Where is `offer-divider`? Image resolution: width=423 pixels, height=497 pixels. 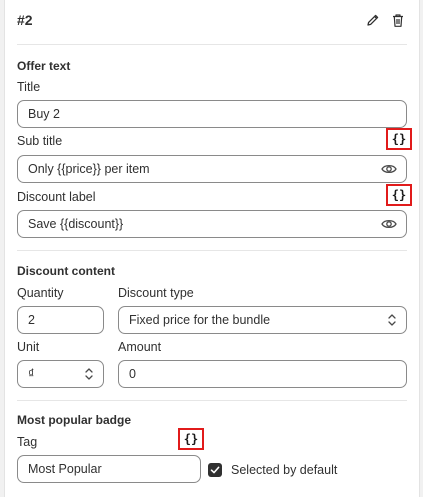
offer-divider is located at coordinates (212, 250).